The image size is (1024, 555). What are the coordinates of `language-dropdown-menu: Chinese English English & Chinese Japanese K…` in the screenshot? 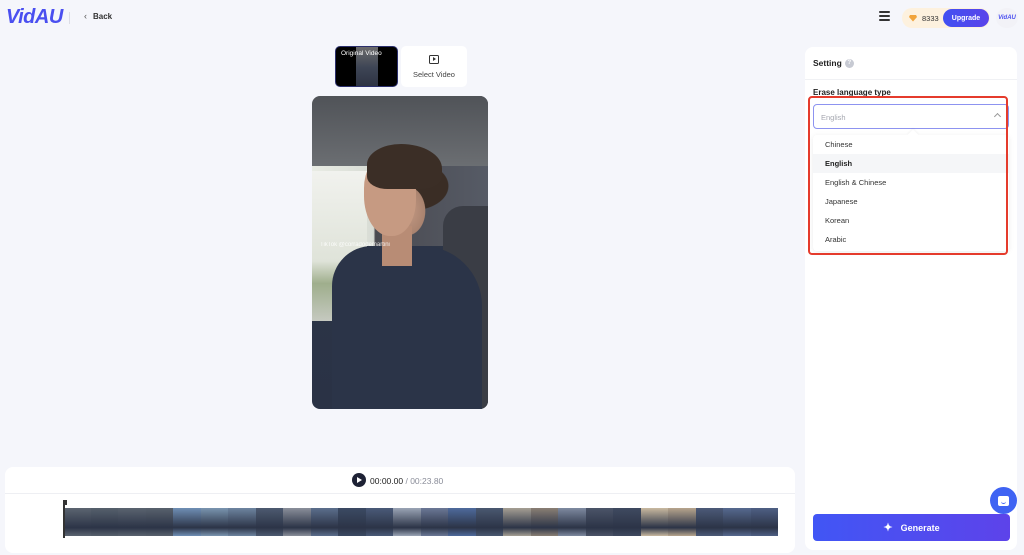 It's located at (911, 193).